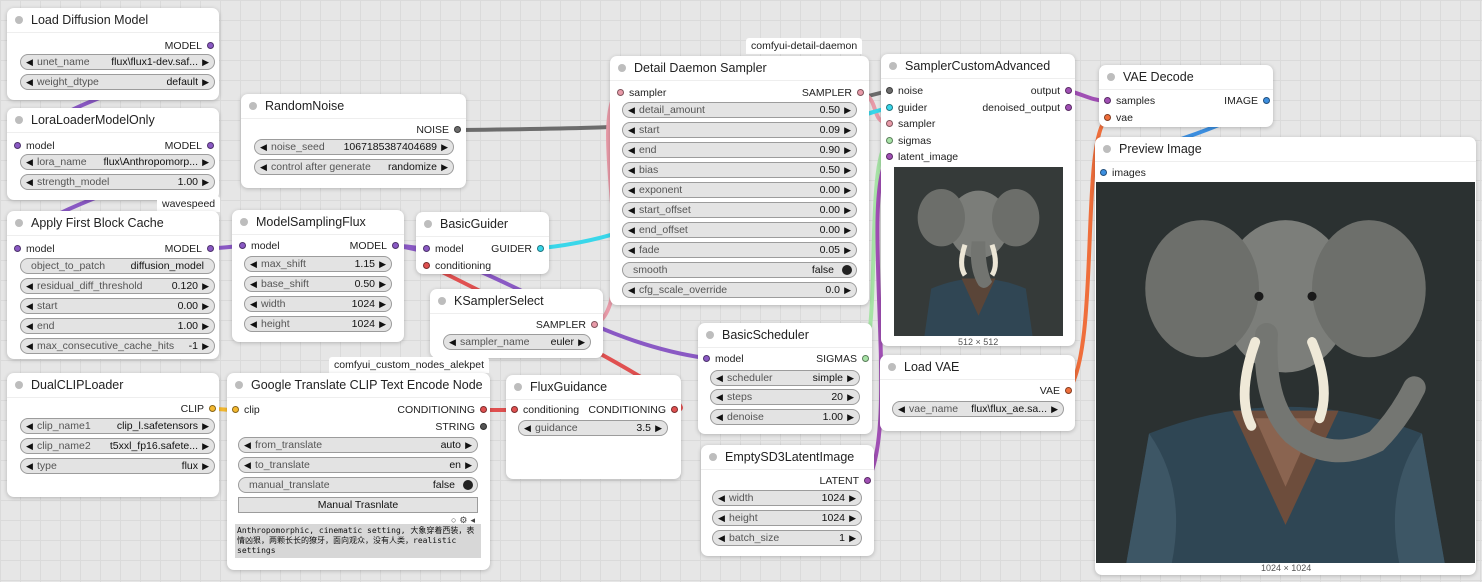 The image size is (1482, 582). I want to click on start-widget: ◀ start 0.00 ▶, so click(117, 306).